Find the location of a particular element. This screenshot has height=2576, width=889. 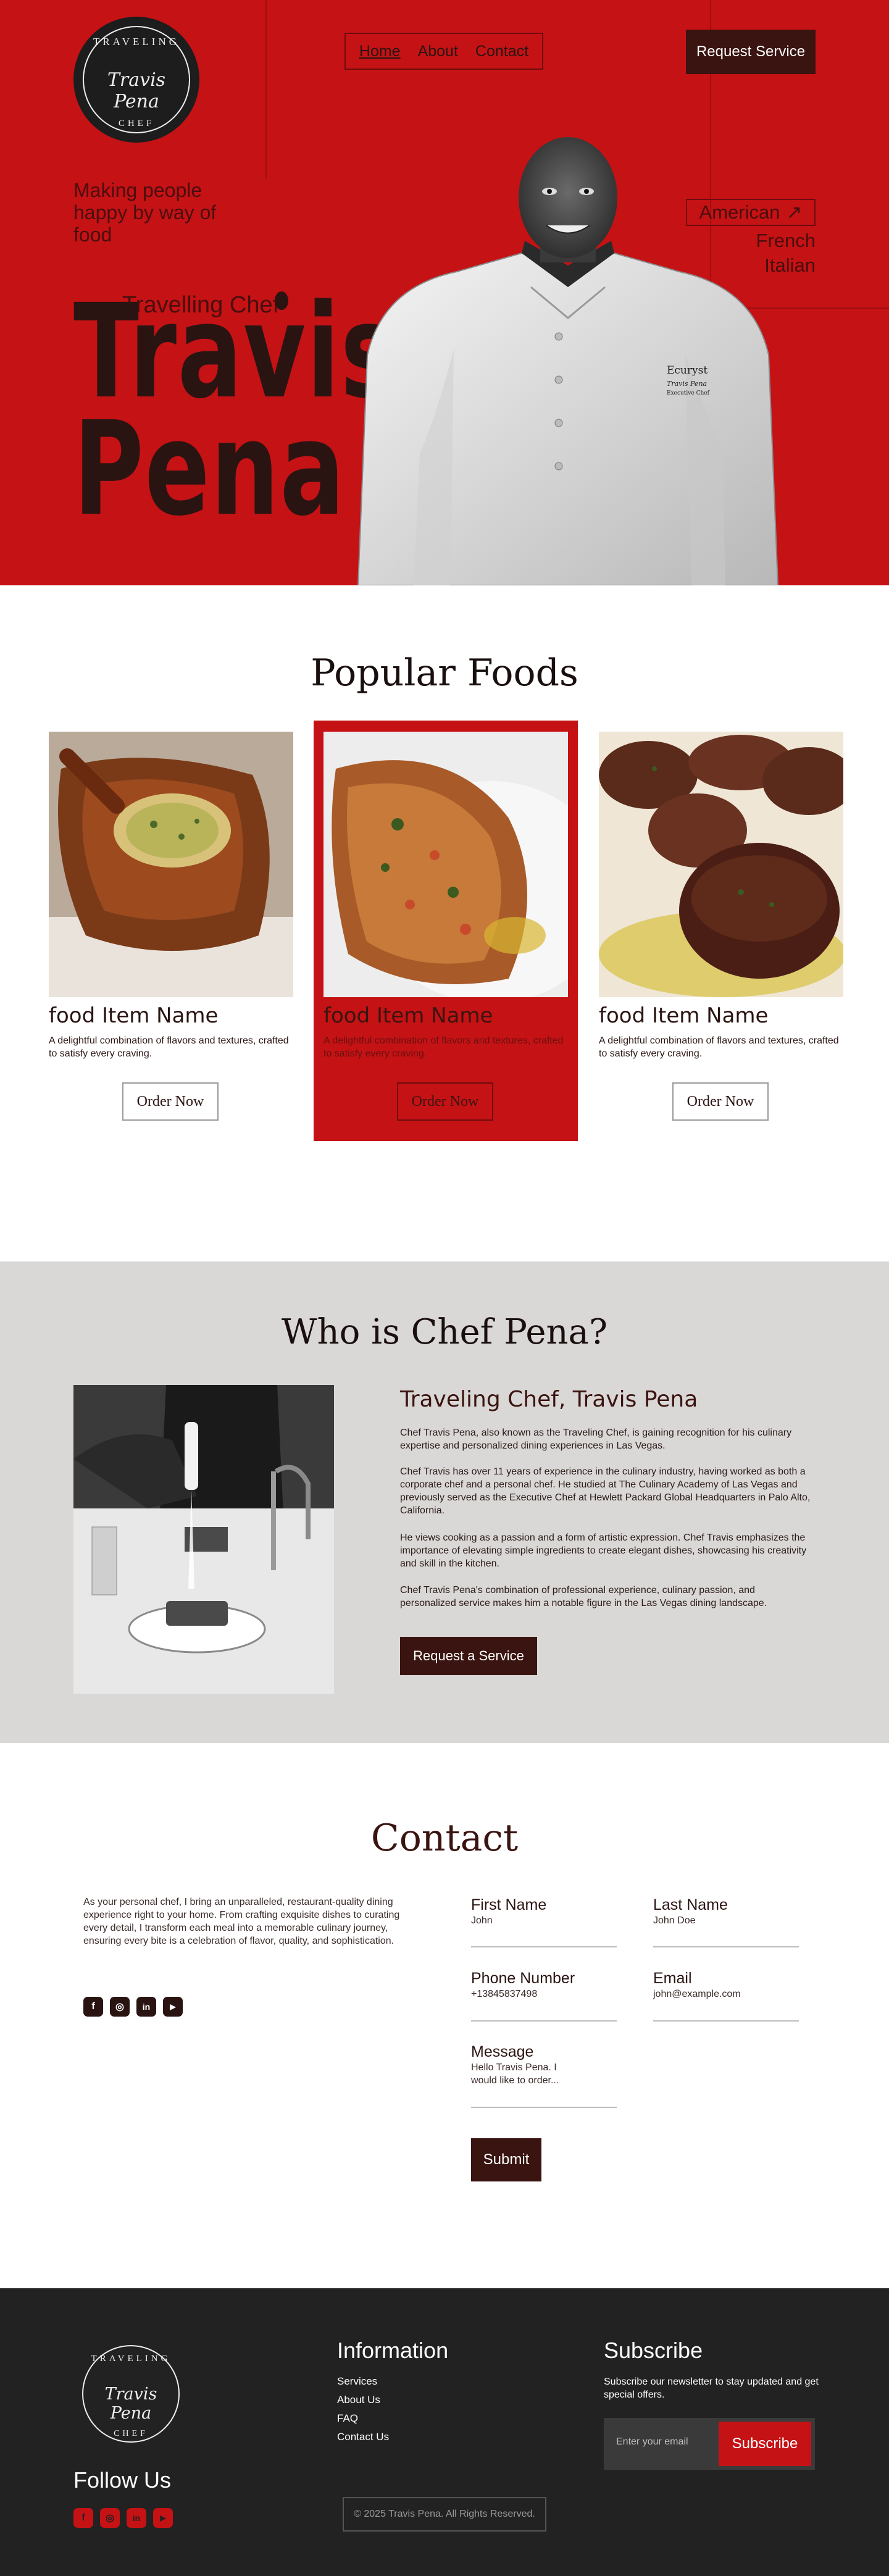

first-name-input: John is located at coordinates (482, 1920).